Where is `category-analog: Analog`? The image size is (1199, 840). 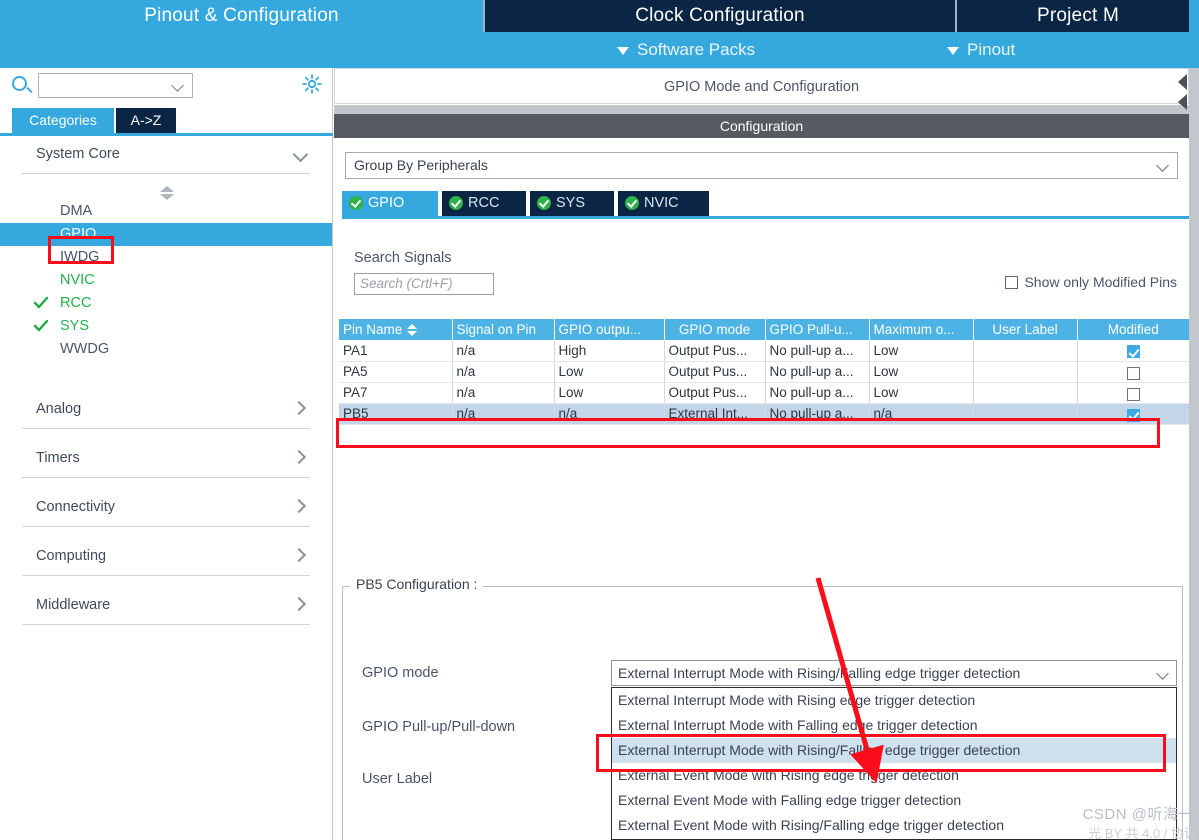
category-analog: Analog is located at coordinates (166, 410).